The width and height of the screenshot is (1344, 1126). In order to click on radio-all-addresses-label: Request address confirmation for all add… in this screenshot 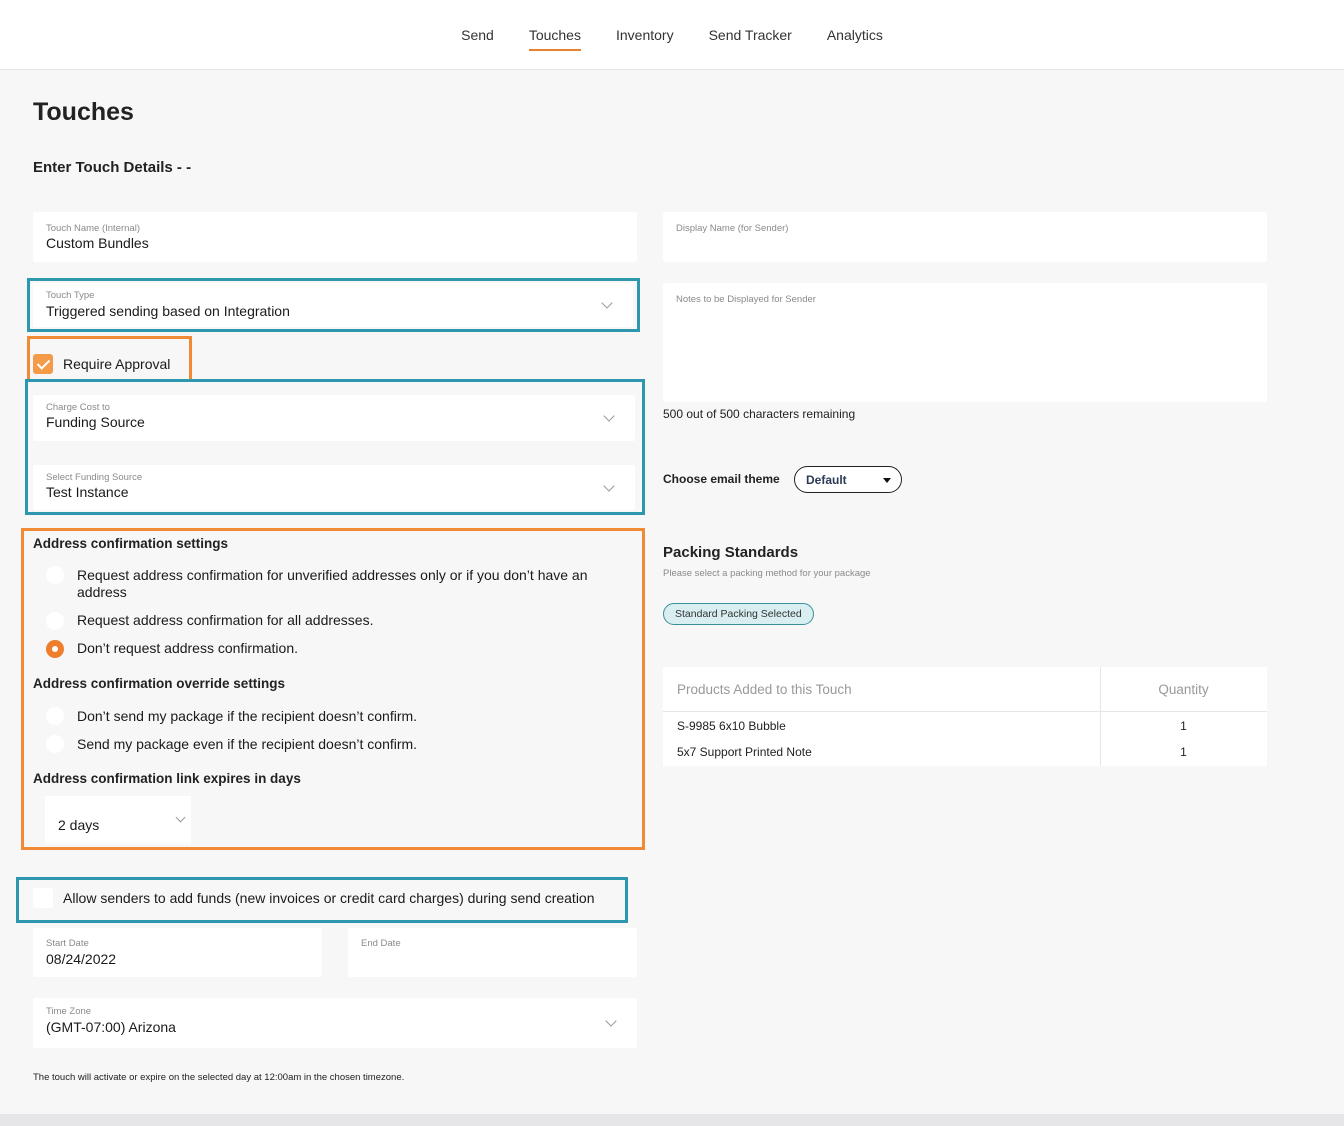, I will do `click(225, 620)`.